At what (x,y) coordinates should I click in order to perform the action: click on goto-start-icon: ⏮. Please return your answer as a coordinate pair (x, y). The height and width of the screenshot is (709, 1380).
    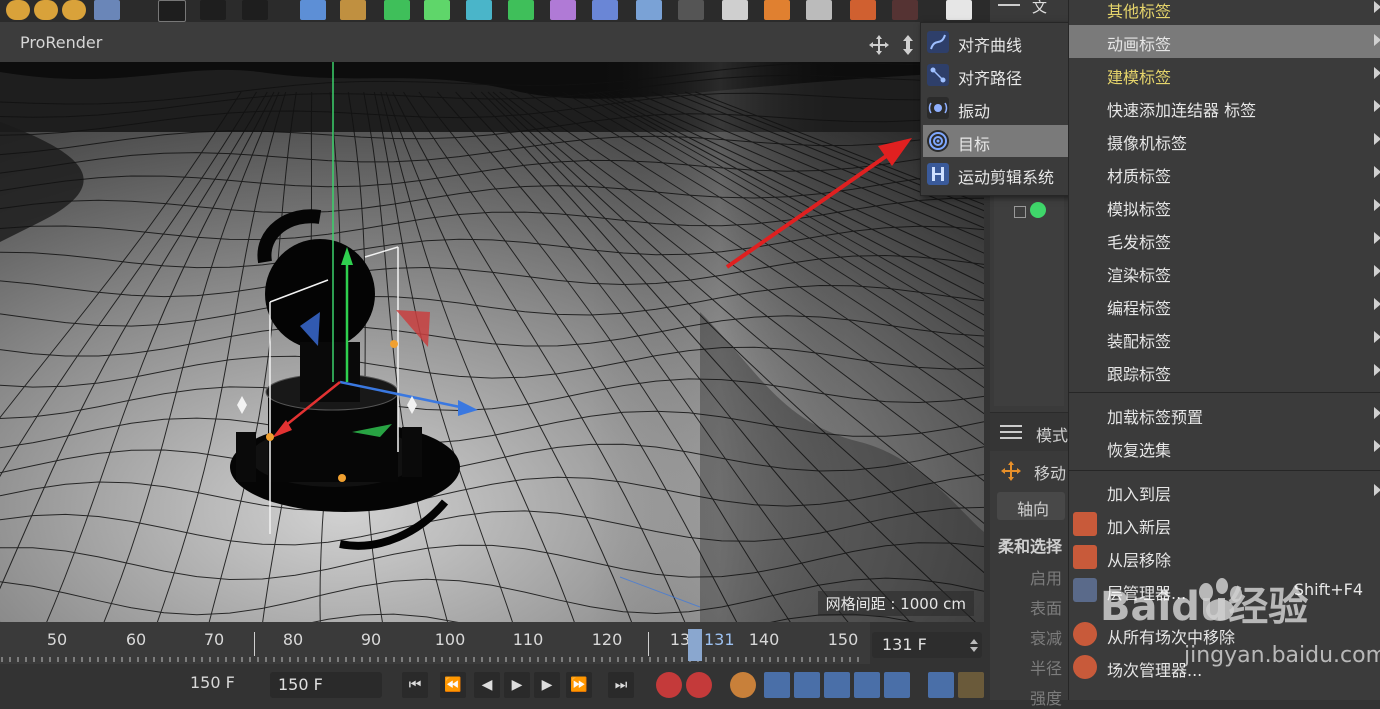
    Looking at the image, I should click on (415, 685).